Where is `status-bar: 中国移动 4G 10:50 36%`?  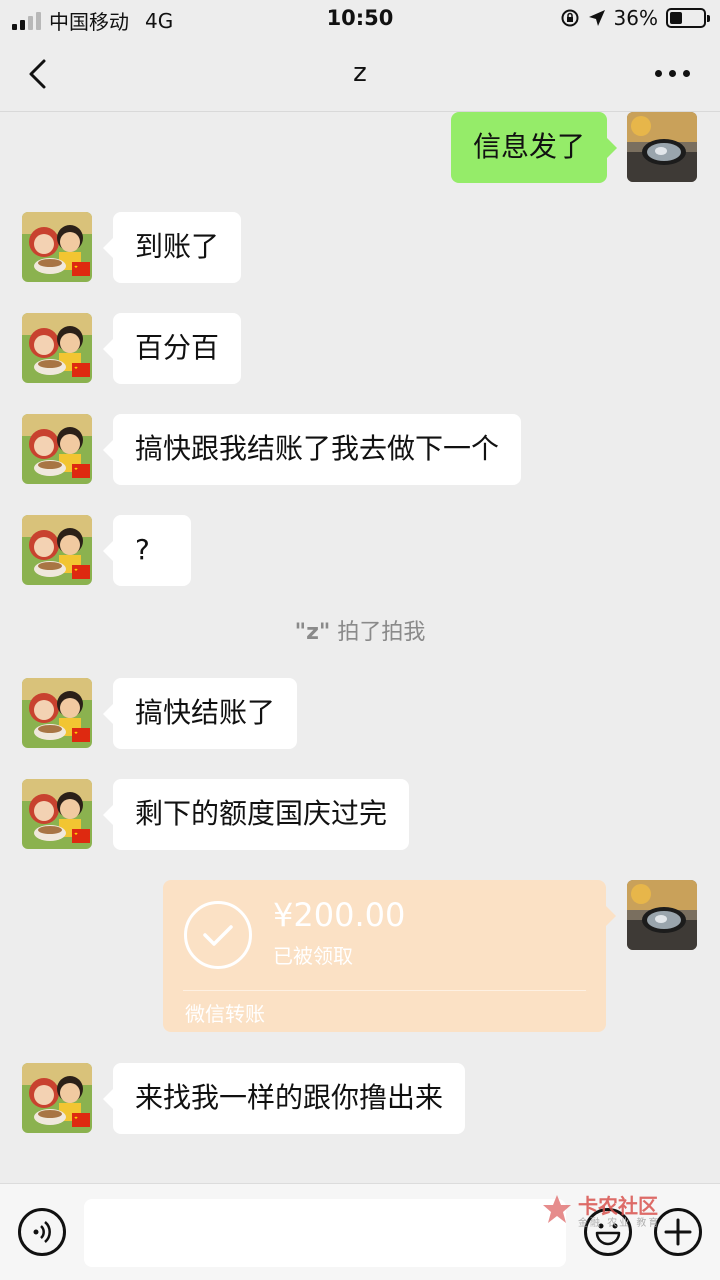
status-bar: 中国移动 4G 10:50 36% is located at coordinates (360, 18).